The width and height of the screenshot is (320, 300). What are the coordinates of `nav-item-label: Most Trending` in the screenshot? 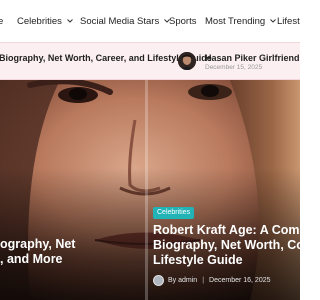 It's located at (235, 21).